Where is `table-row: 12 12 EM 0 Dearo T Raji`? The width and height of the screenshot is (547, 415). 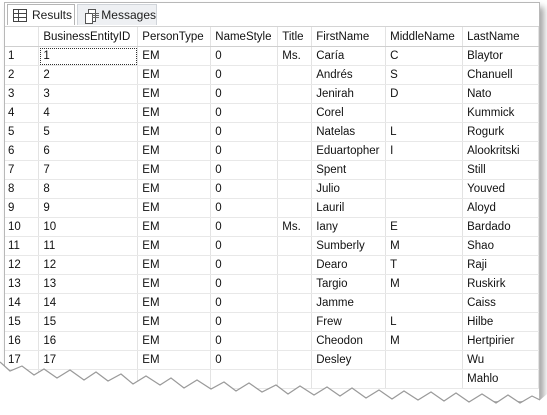
table-row: 12 12 EM 0 Dearo T Raji is located at coordinates (272, 265).